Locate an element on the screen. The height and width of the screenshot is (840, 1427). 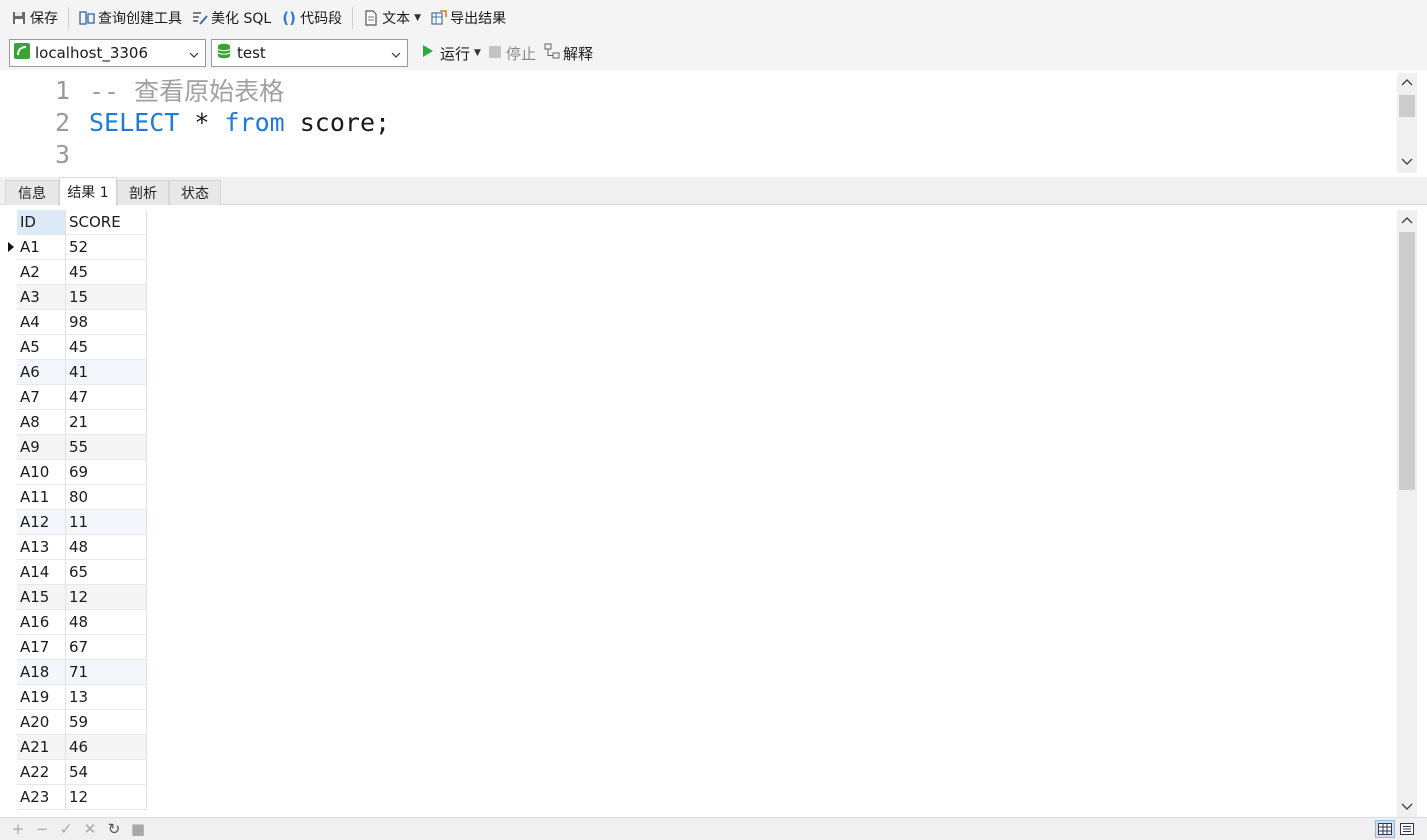
table-row: A23 12 is located at coordinates (82, 797).